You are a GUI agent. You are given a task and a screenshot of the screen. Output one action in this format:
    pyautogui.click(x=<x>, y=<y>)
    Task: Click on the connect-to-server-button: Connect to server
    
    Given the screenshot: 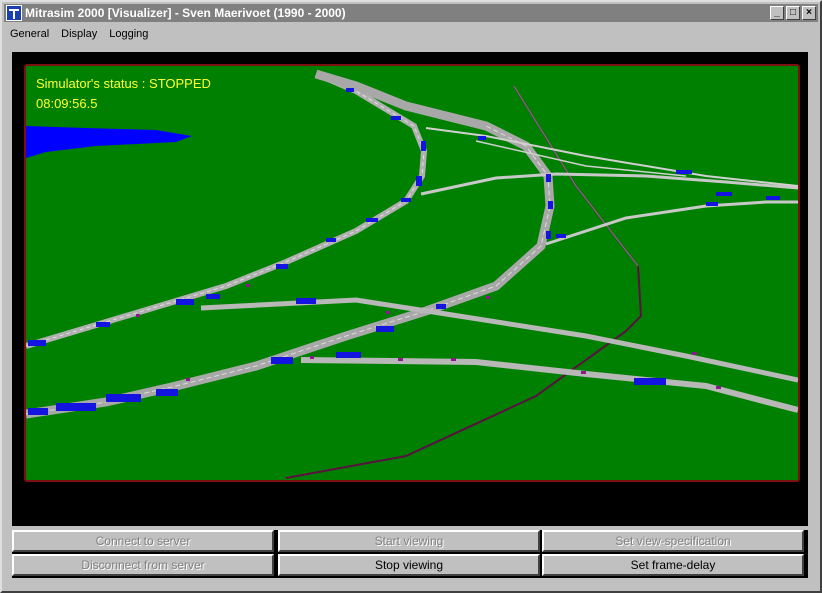 What is the action you would take?
    pyautogui.click(x=143, y=541)
    